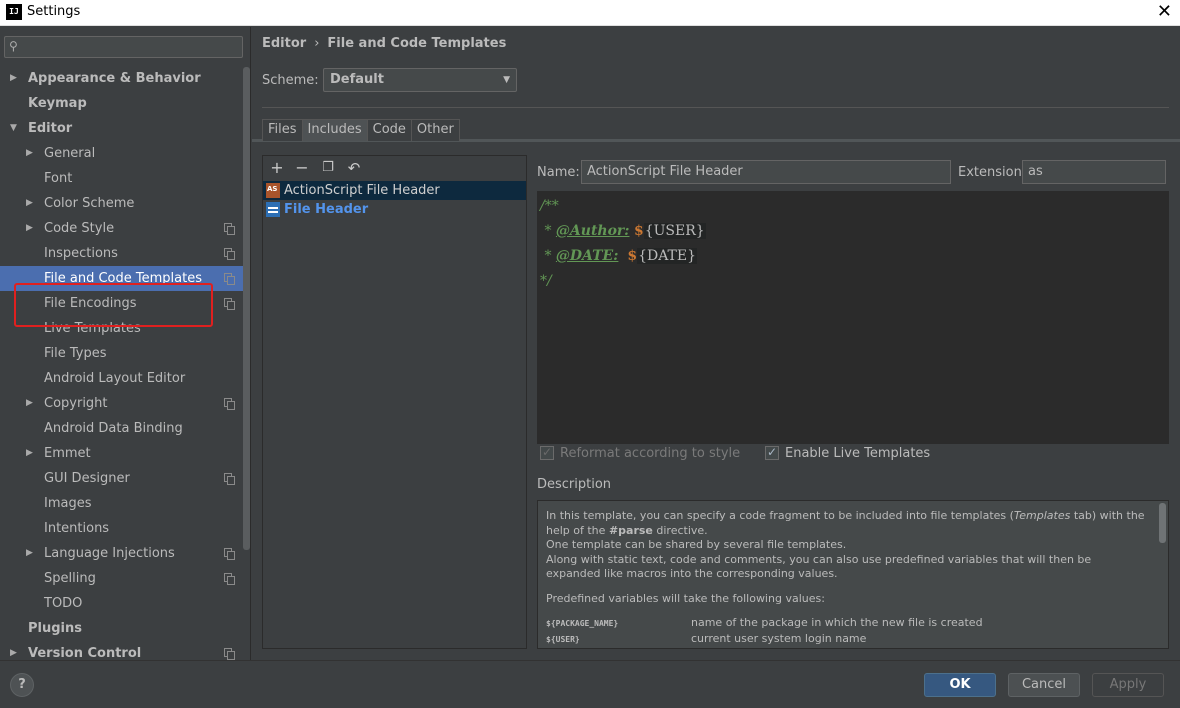 The height and width of the screenshot is (708, 1180). I want to click on sidebar-item-file-types: File Types, so click(121, 353).